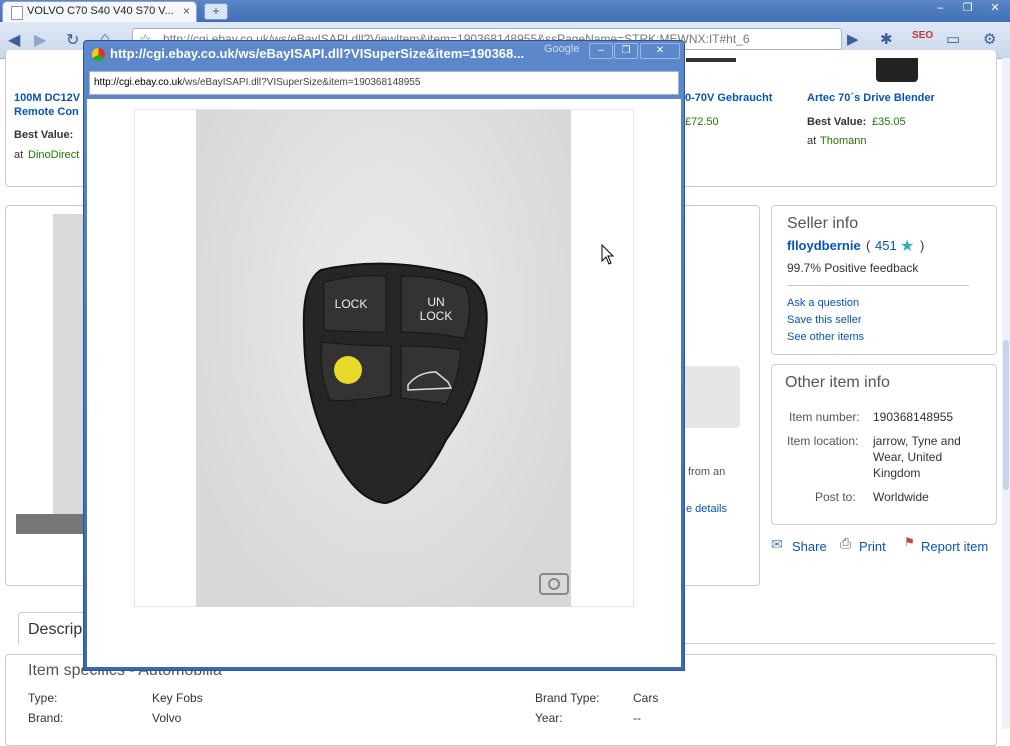 The height and width of the screenshot is (746, 1010). Describe the element at coordinates (823, 223) in the screenshot. I see `seller-info-heading: Seller info` at that location.